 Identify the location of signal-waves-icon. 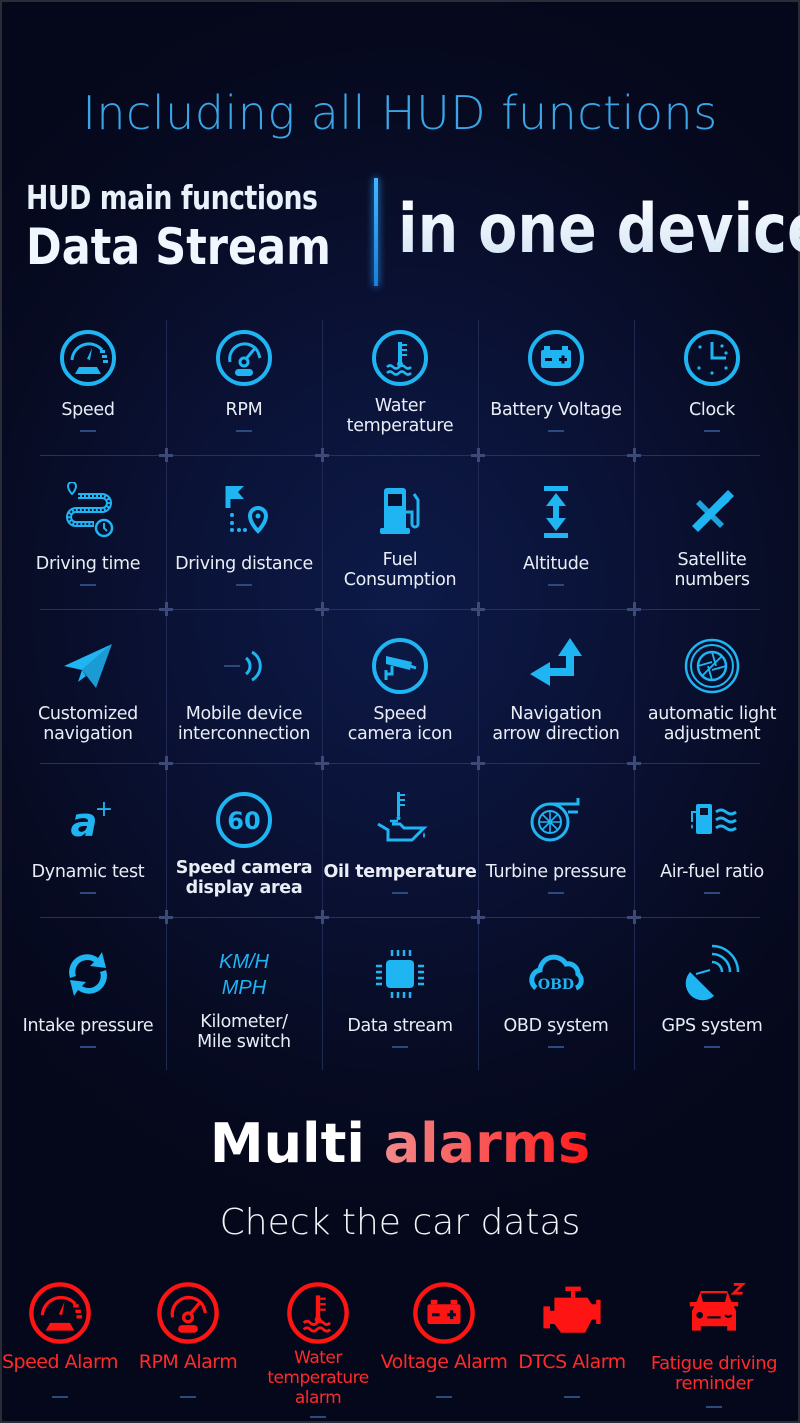
(244, 666).